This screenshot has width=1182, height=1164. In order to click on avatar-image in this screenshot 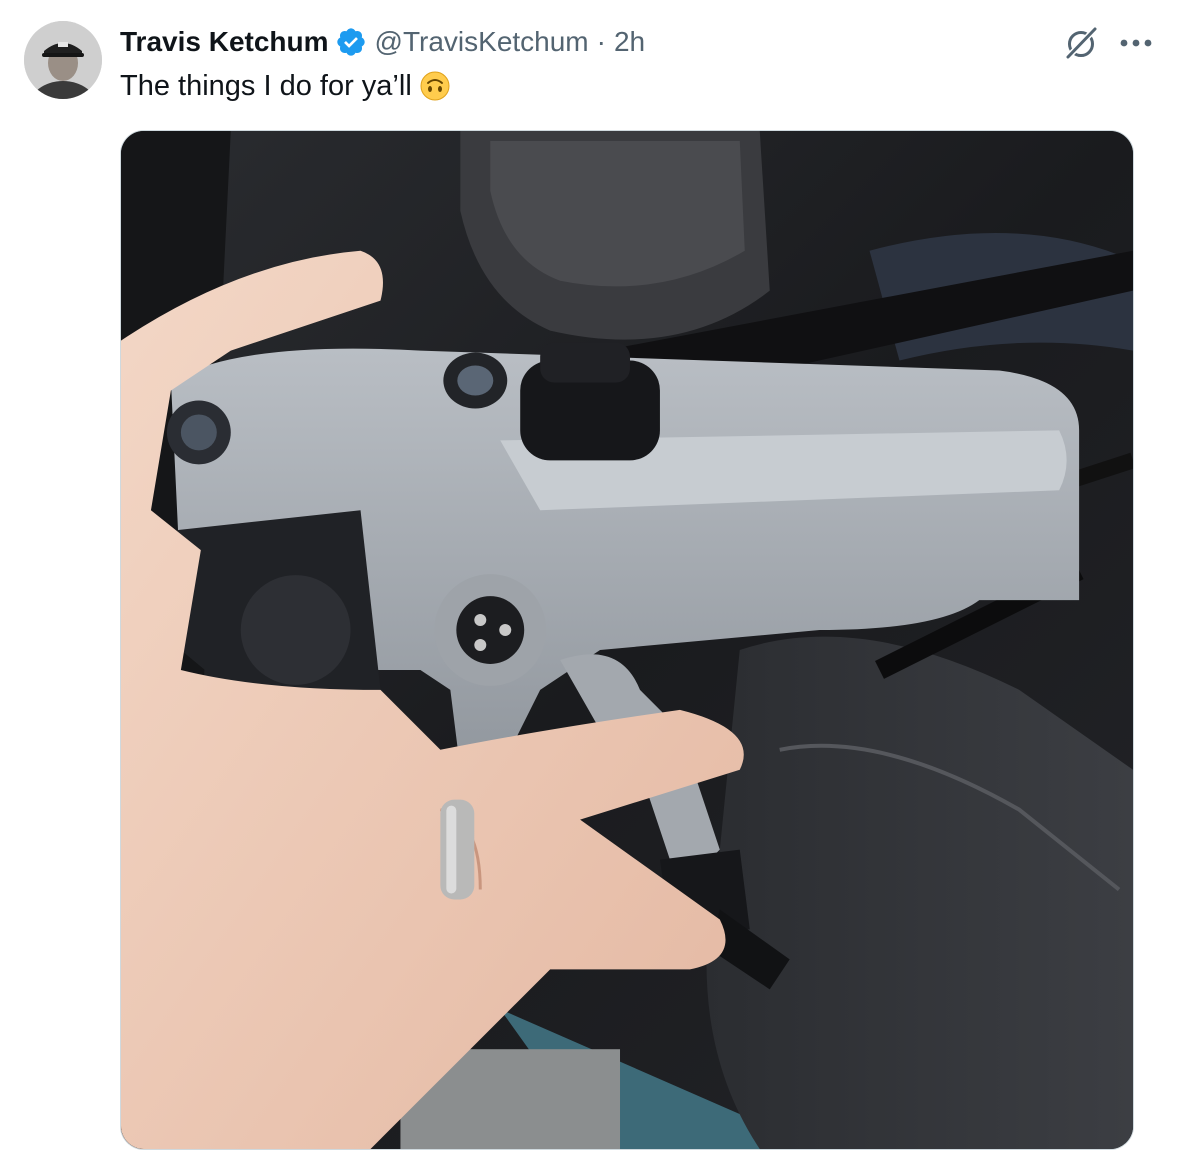, I will do `click(63, 60)`.